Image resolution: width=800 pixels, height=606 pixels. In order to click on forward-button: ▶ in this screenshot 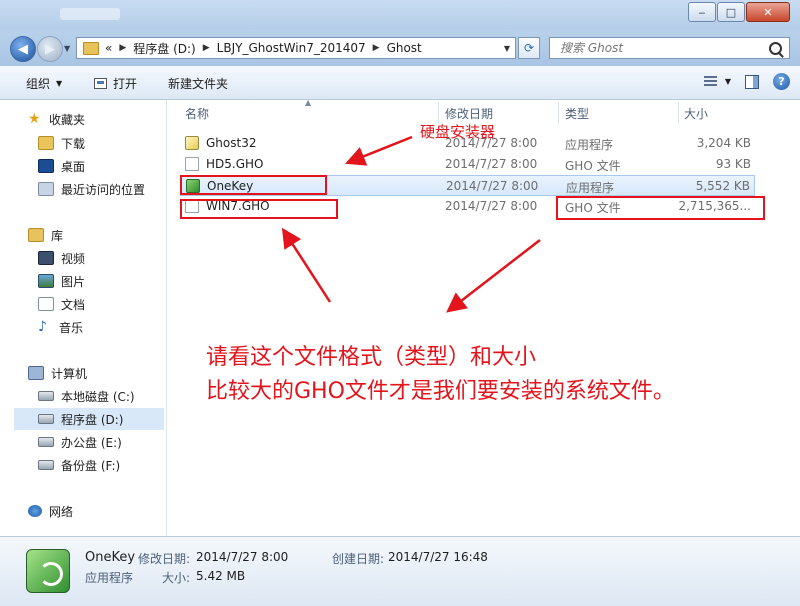, I will do `click(50, 49)`.